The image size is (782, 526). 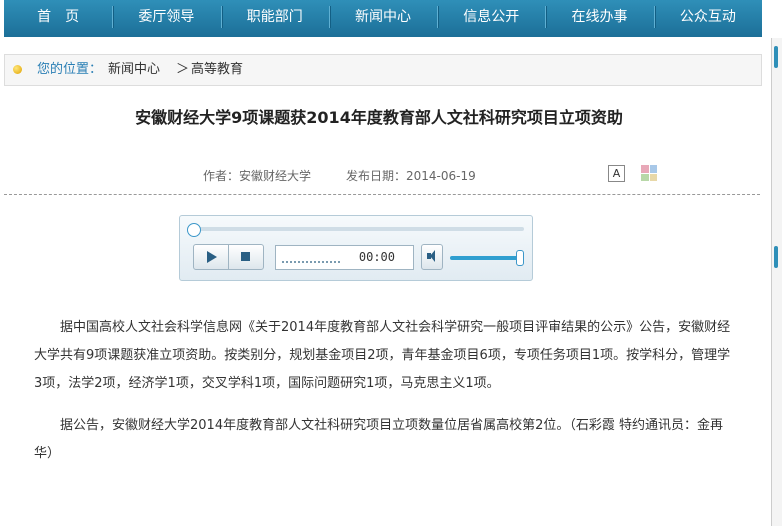 What do you see at coordinates (491, 18) in the screenshot?
I see `nav-info-disclosure: 信息公开` at bounding box center [491, 18].